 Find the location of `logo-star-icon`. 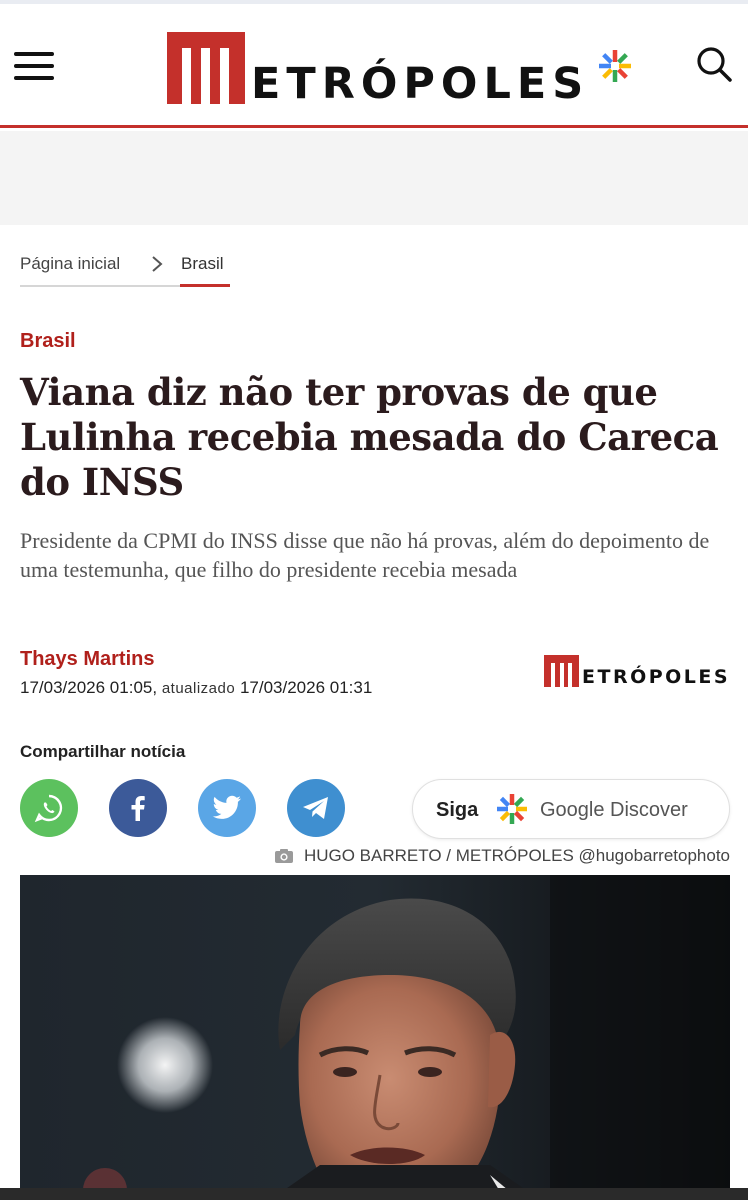

logo-star-icon is located at coordinates (615, 66).